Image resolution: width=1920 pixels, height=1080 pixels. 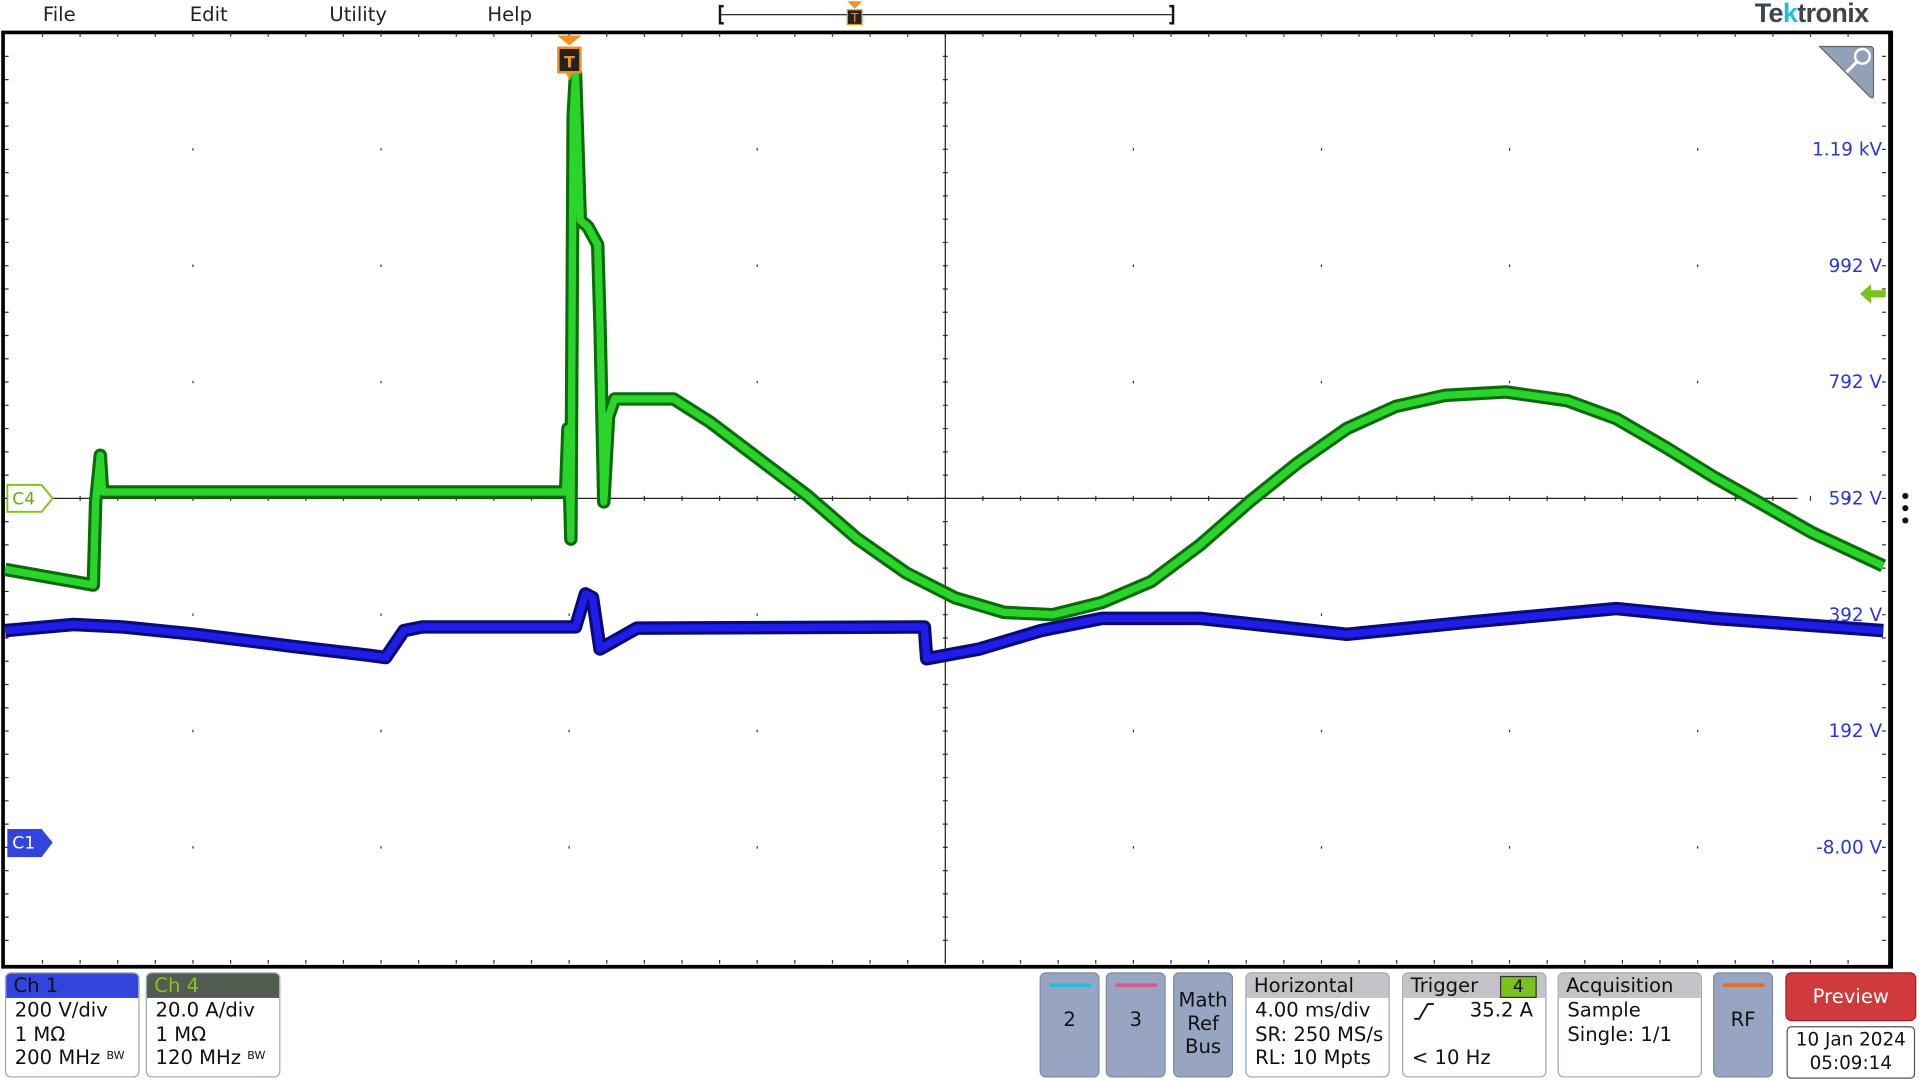 I want to click on ch1-title: Ch 1, so click(x=72, y=985).